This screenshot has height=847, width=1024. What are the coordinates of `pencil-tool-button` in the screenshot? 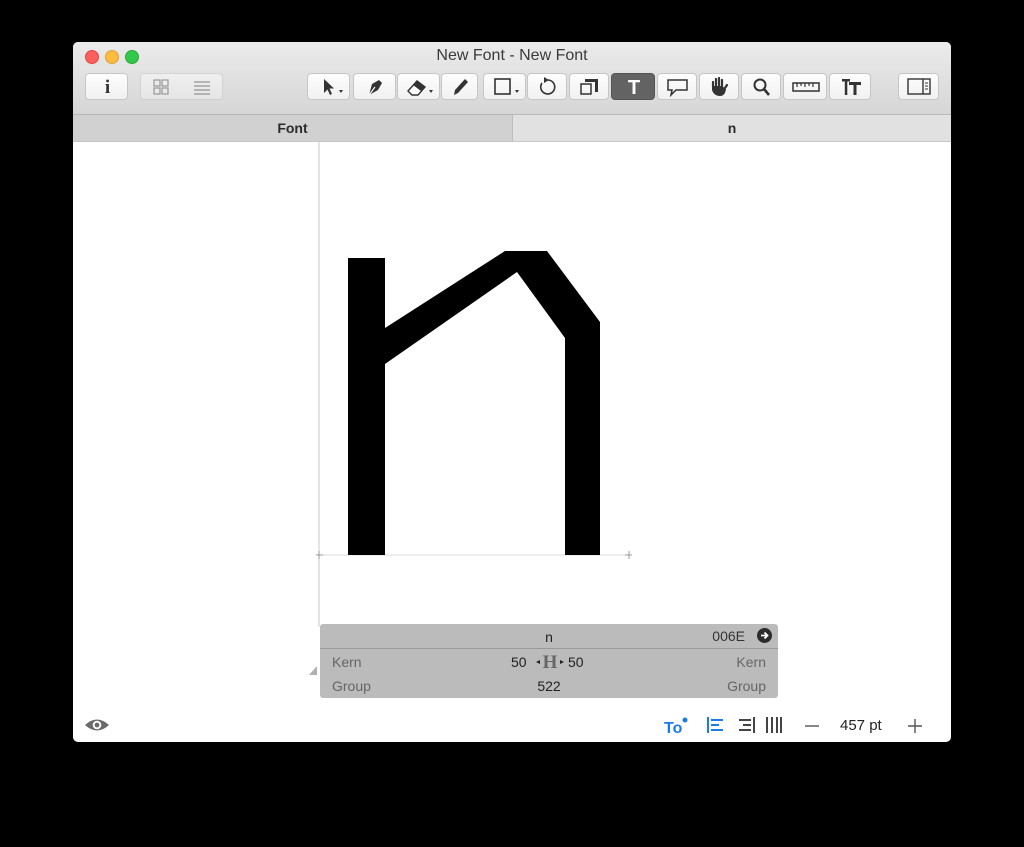 It's located at (459, 86).